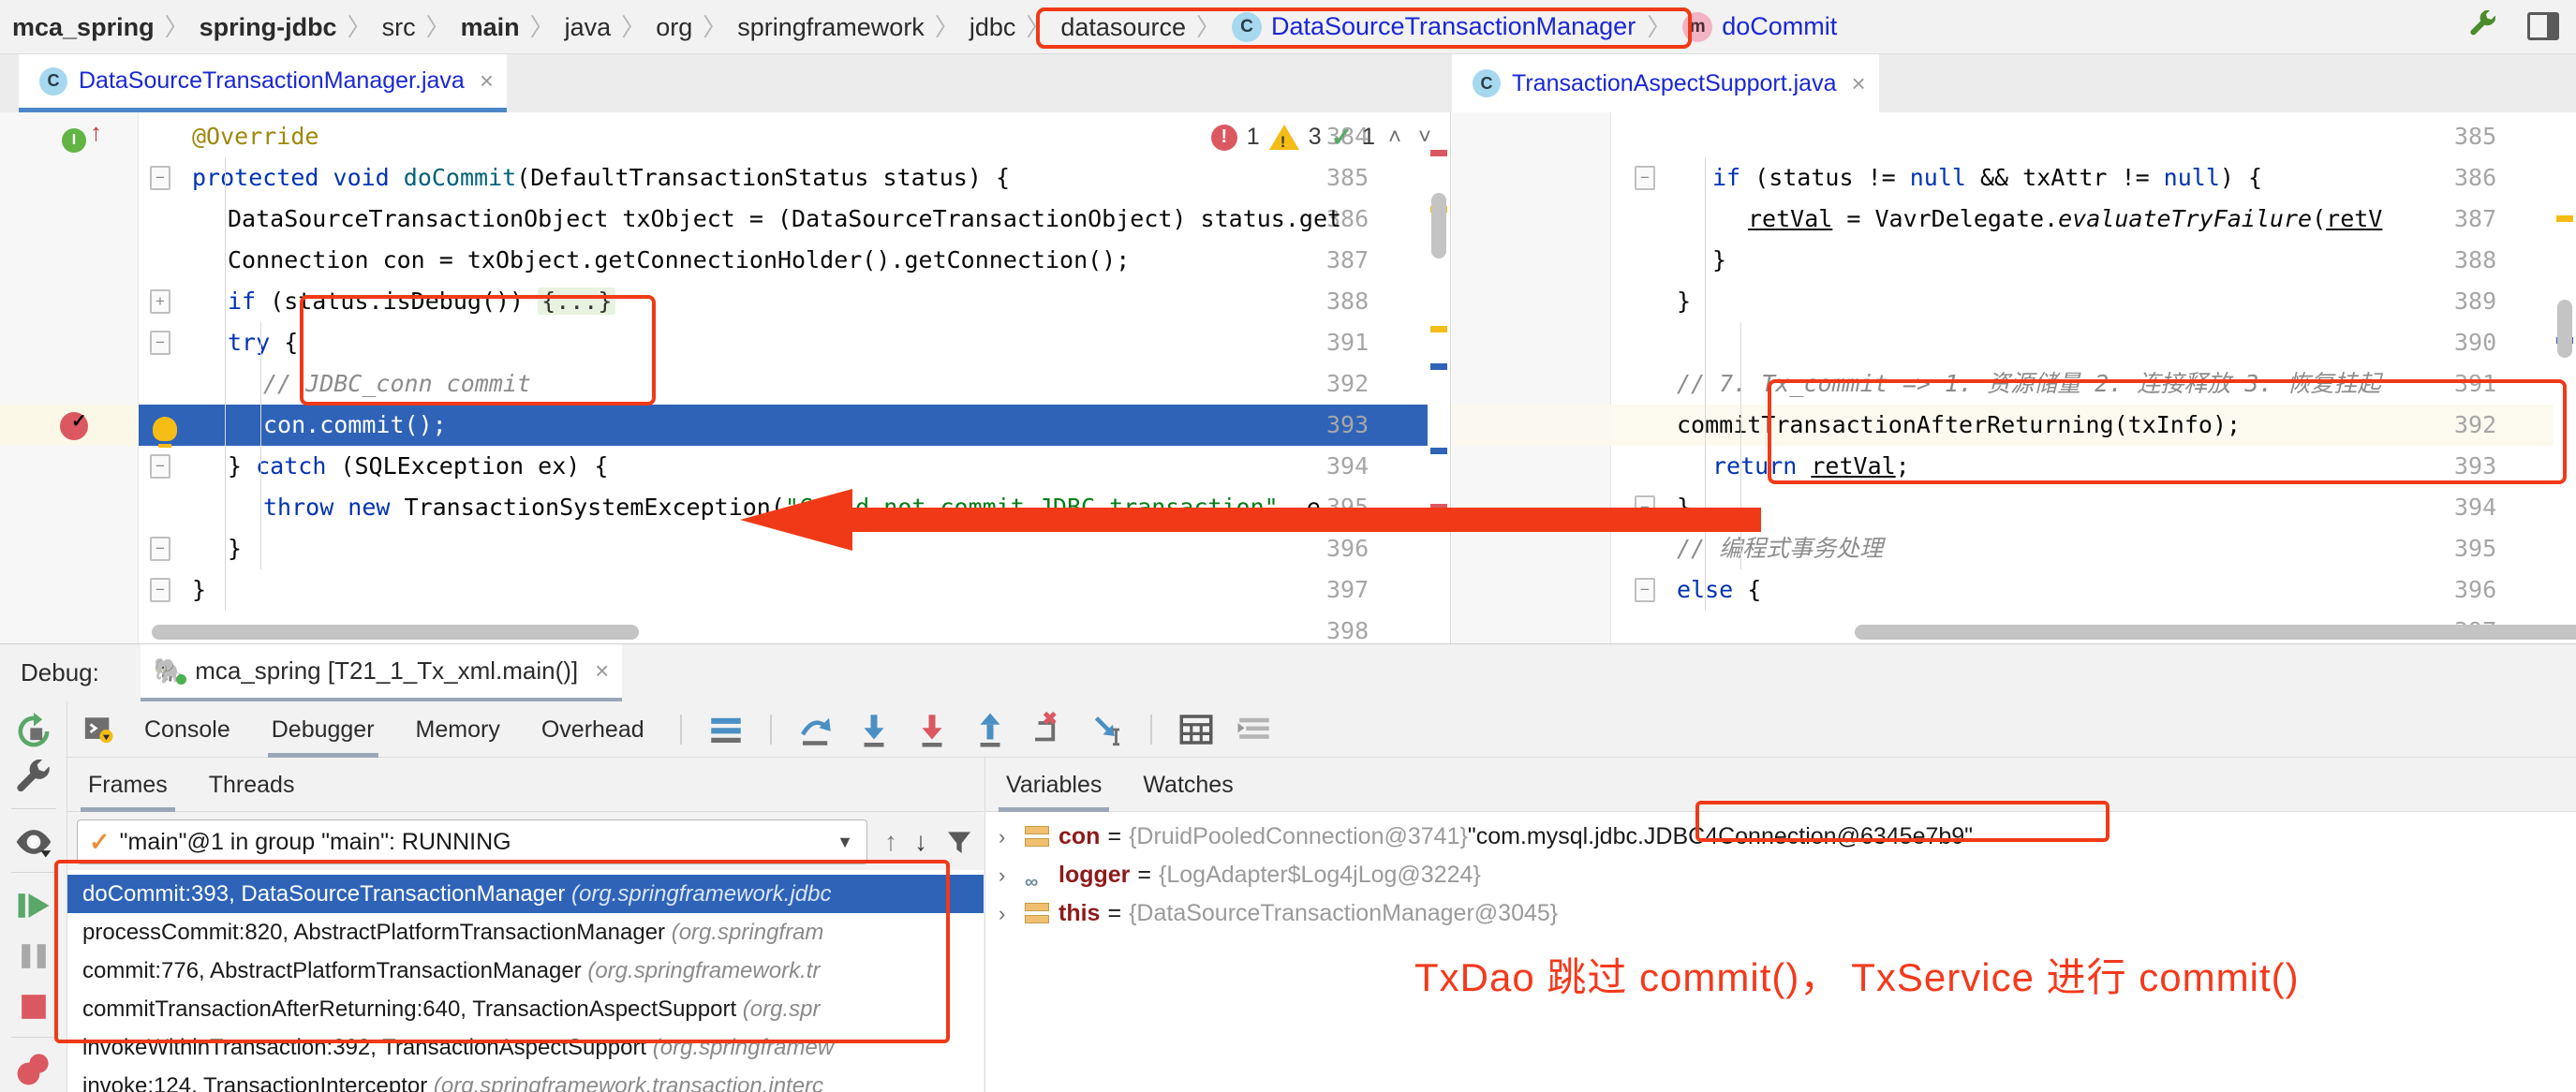 This screenshot has width=2576, height=1092. What do you see at coordinates (725, 466) in the screenshot?
I see `code-line: } catch (SQLException ex) {` at bounding box center [725, 466].